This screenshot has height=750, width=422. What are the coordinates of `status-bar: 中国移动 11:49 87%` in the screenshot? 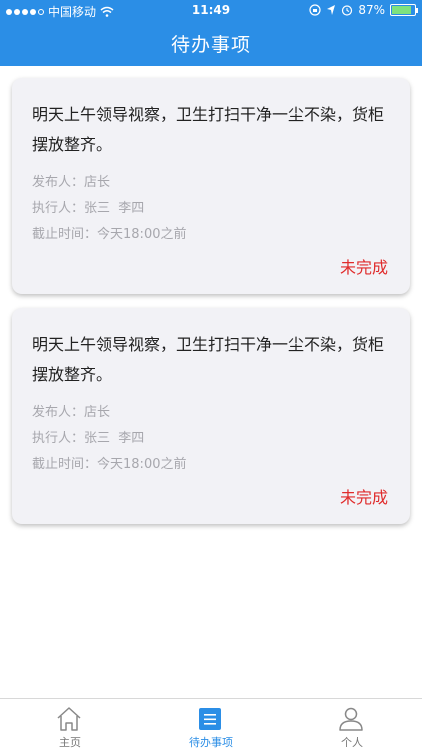 It's located at (211, 11).